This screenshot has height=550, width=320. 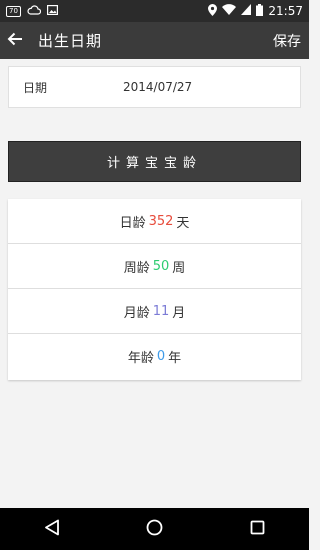 I want to click on save-button: 保存, so click(x=287, y=41).